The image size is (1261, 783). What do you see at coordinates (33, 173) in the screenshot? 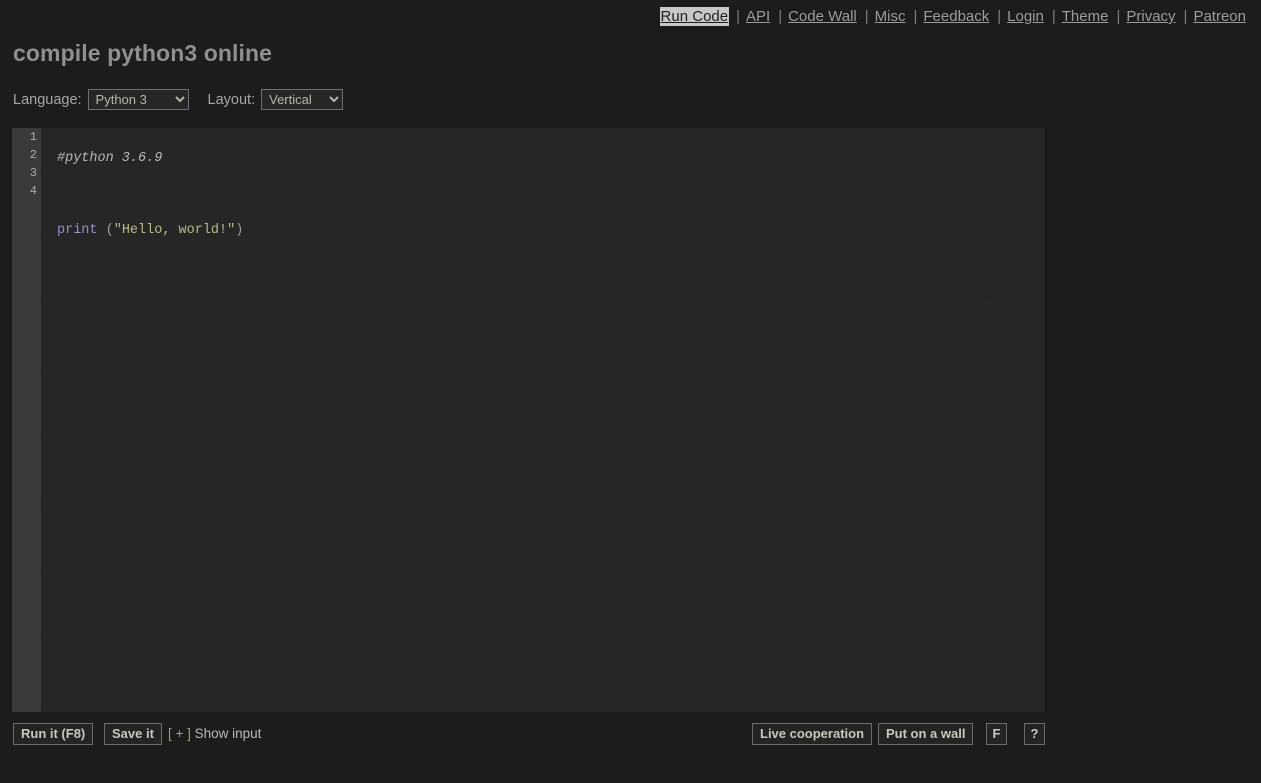
I see `line-number: 3` at bounding box center [33, 173].